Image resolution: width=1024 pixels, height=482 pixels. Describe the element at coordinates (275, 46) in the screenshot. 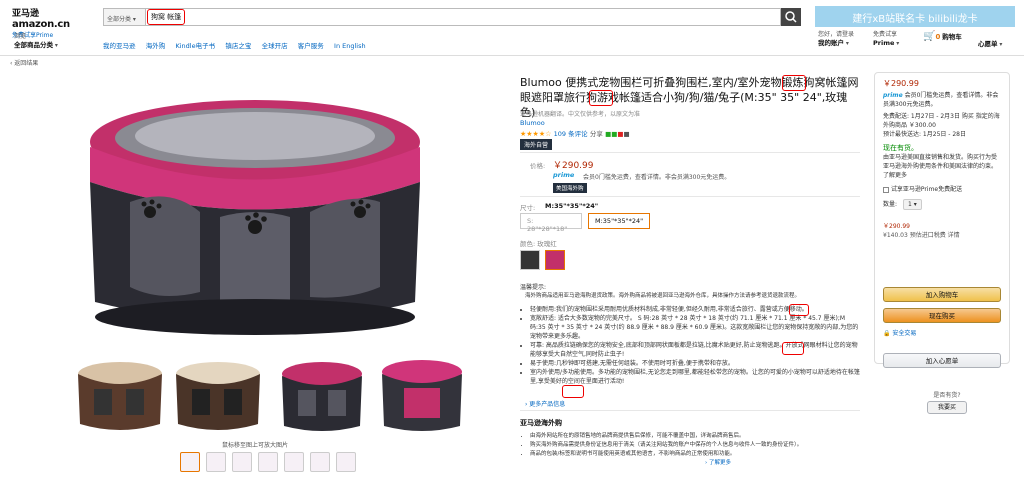

I see `nav-link-global-sell: 全球开店` at that location.